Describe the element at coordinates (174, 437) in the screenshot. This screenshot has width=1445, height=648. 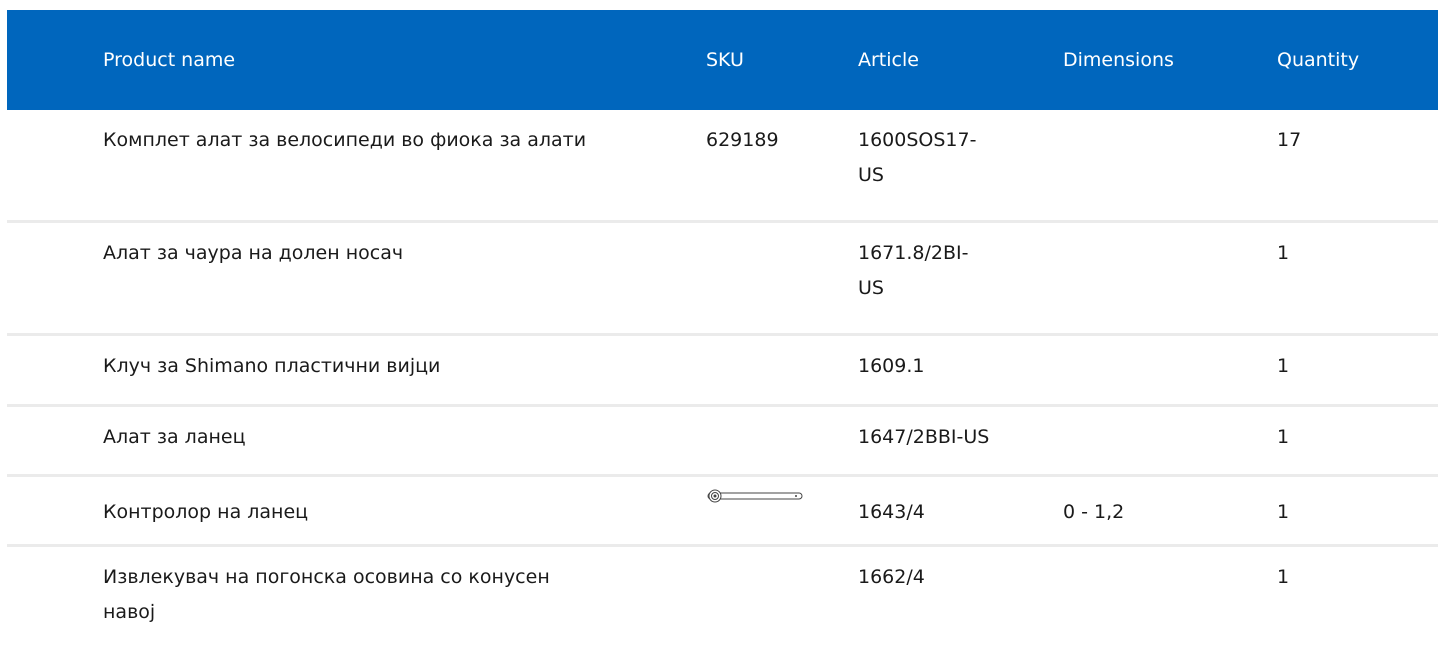
I see `product-name: Алат за ланец` at that location.